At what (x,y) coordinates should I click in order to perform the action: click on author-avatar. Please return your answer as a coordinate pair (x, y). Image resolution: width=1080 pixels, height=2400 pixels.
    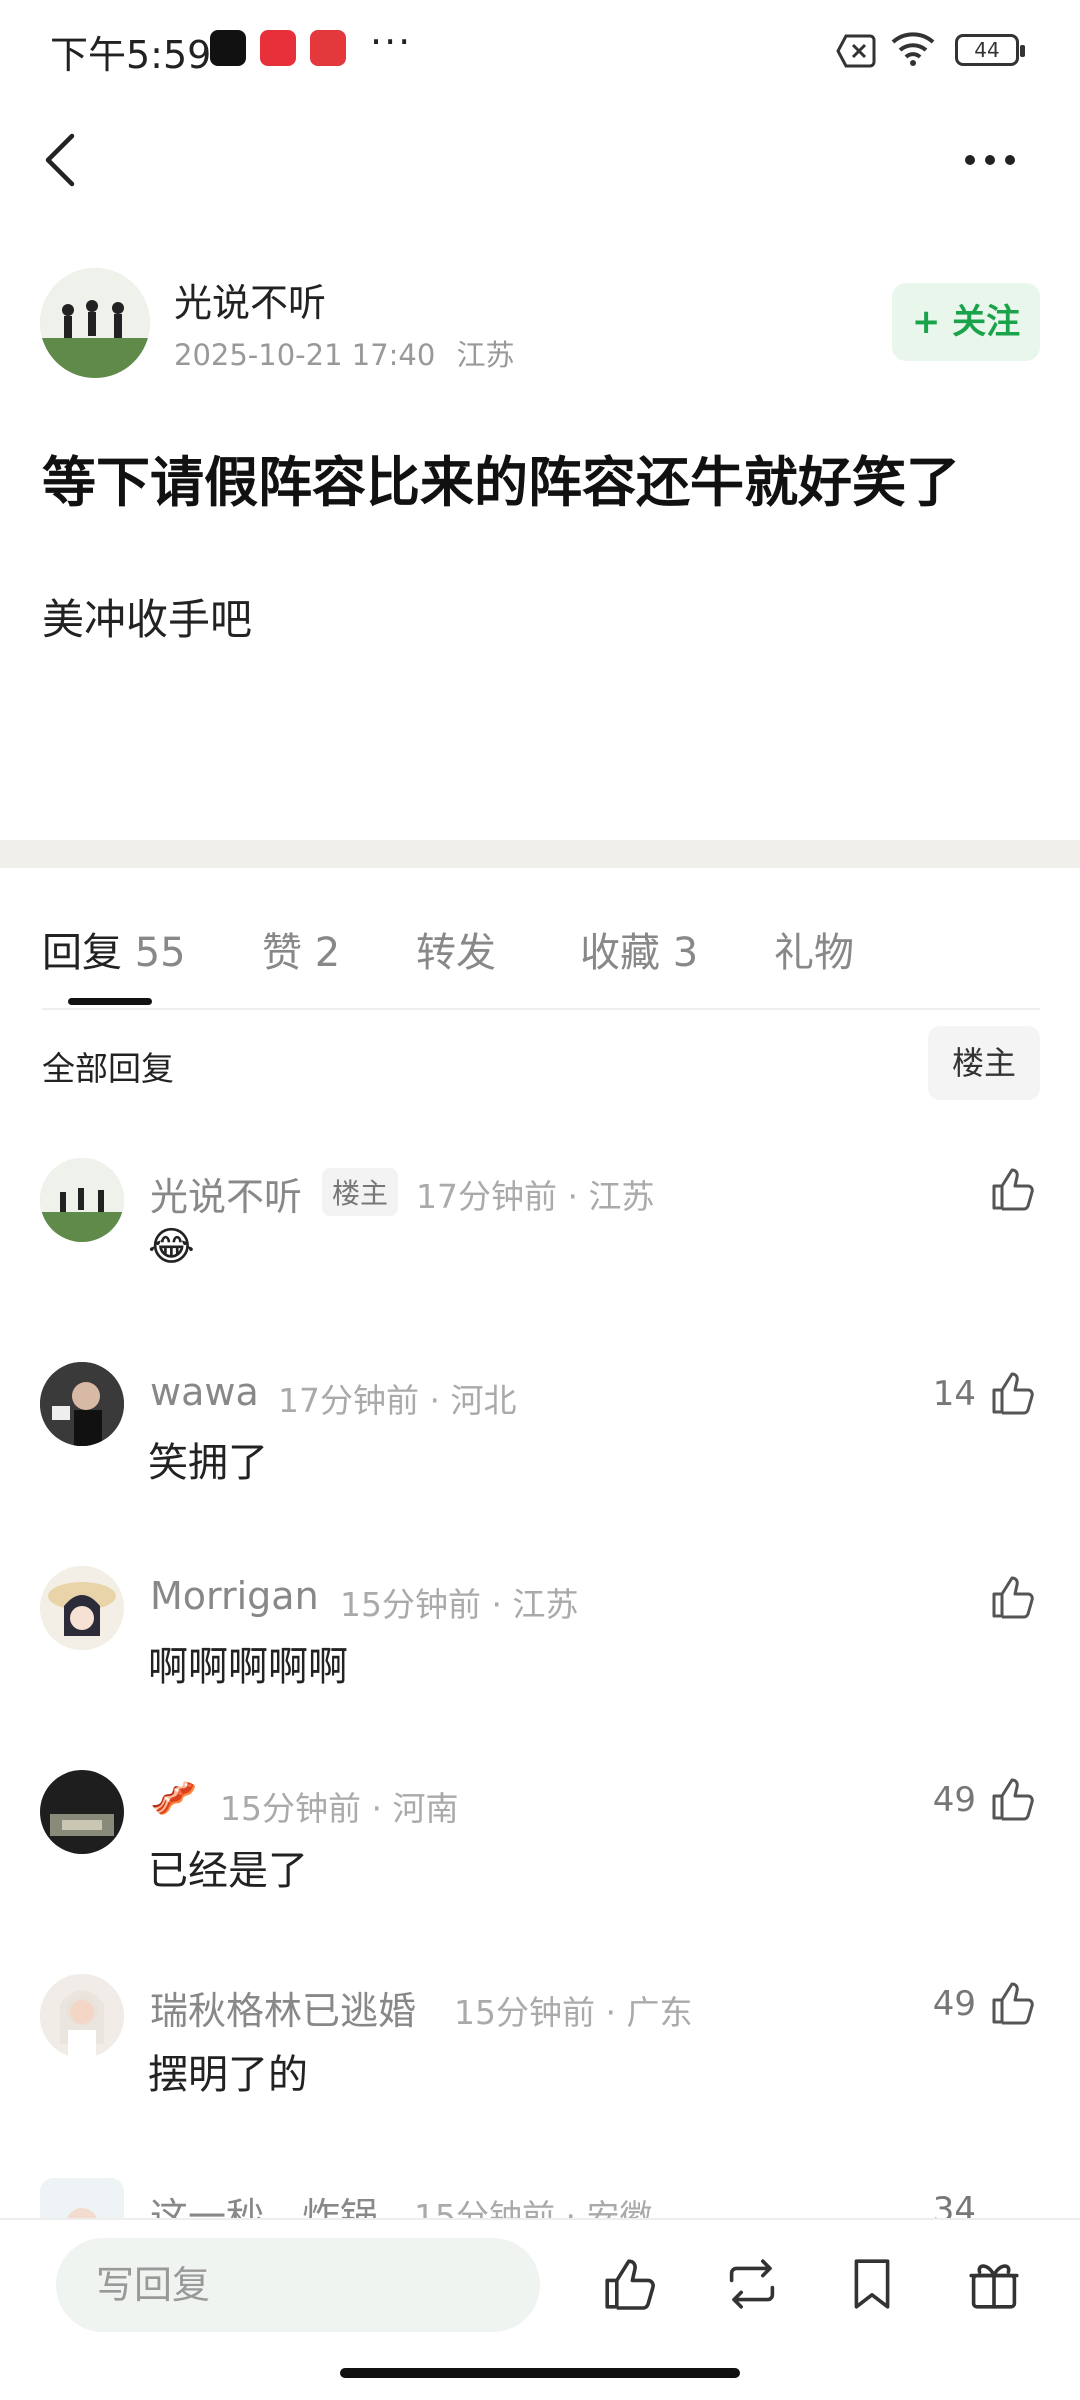
    Looking at the image, I should click on (95, 323).